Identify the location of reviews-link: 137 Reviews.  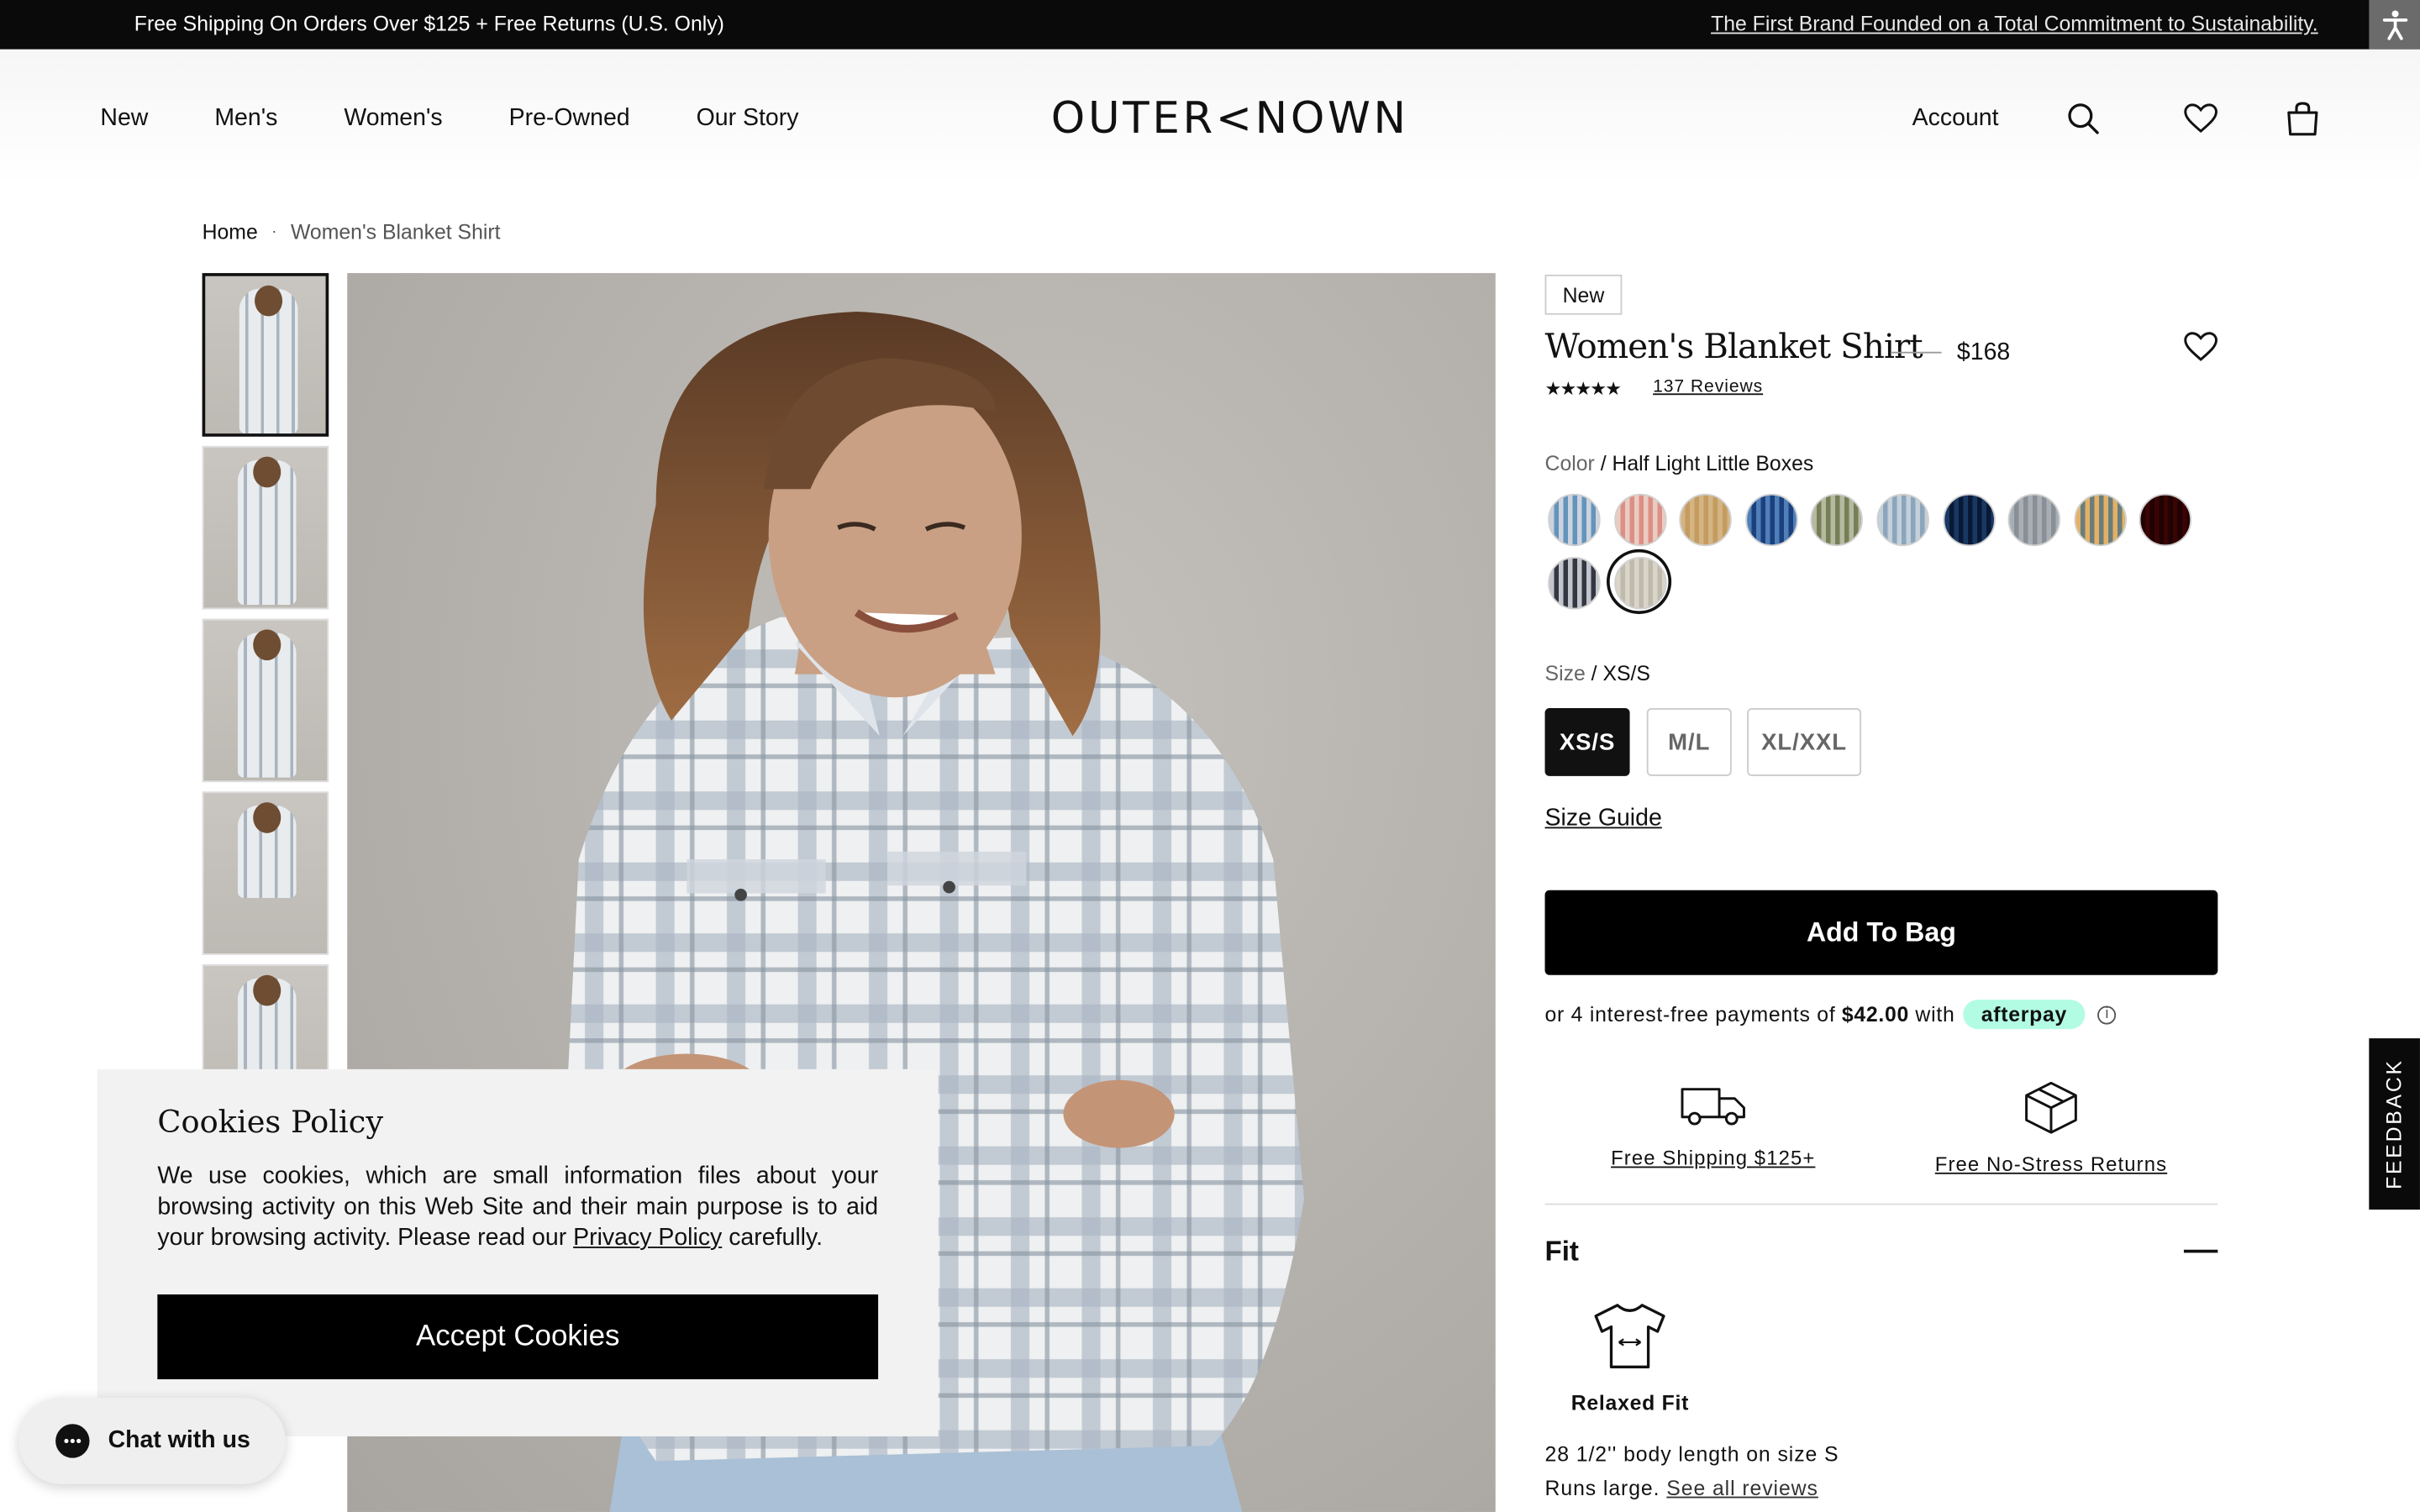
(1708, 387).